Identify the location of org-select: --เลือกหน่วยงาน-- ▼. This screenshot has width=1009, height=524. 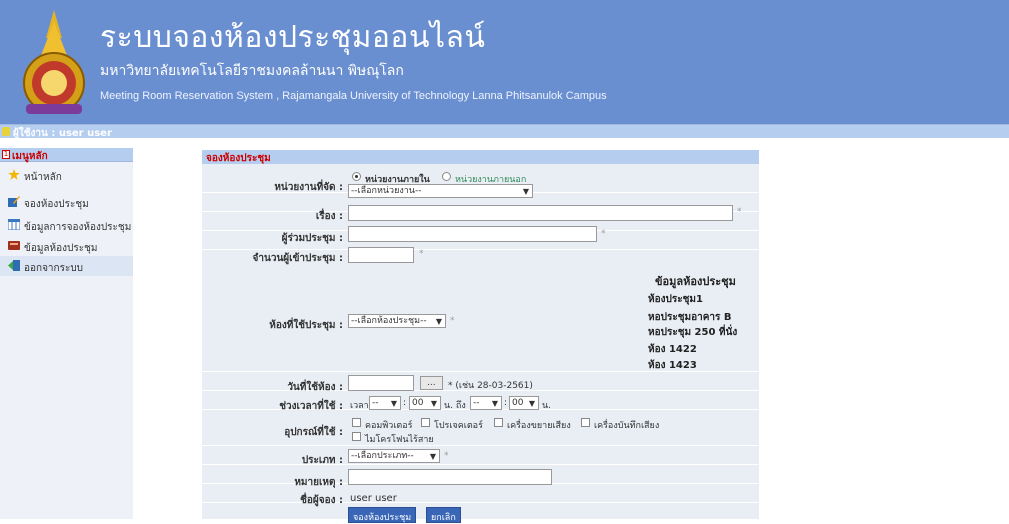
(440, 191).